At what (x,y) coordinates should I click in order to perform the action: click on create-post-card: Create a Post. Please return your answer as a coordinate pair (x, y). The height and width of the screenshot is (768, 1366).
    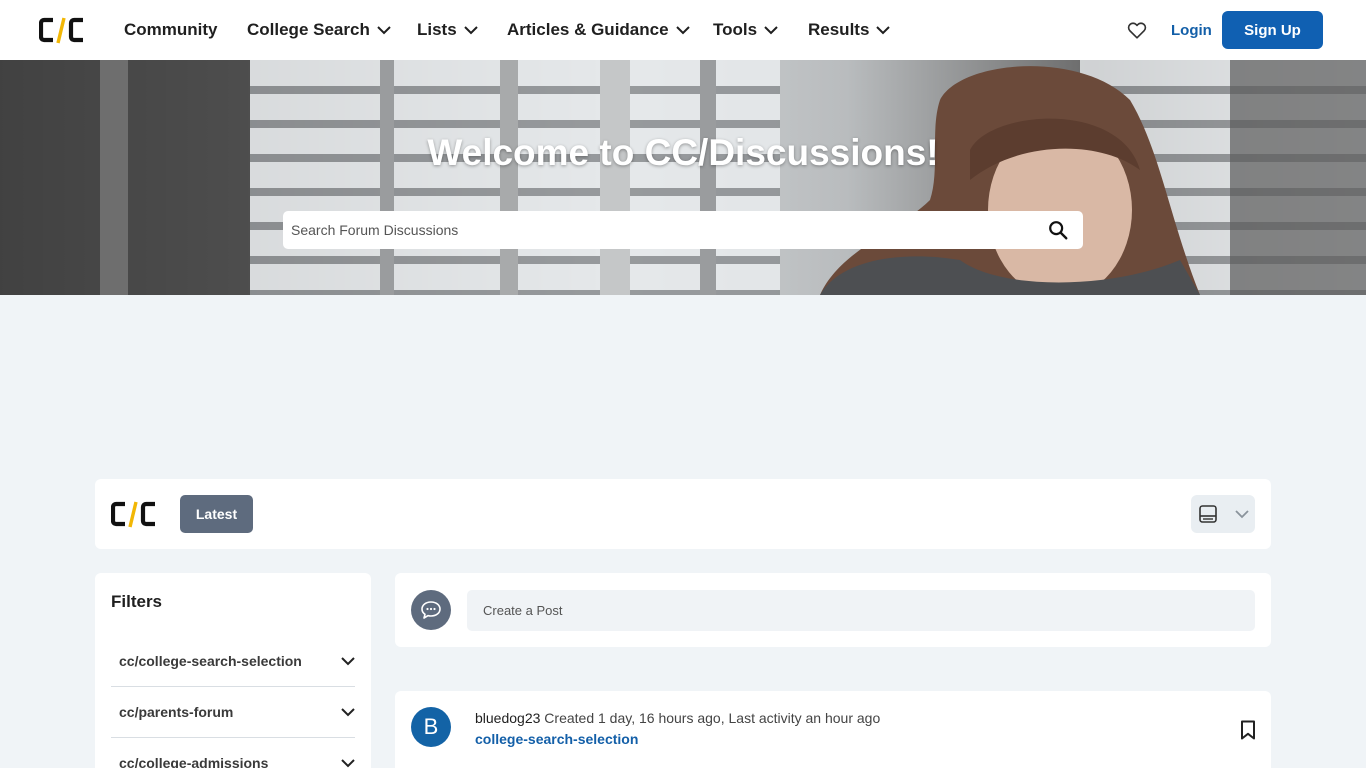
    Looking at the image, I should click on (833, 610).